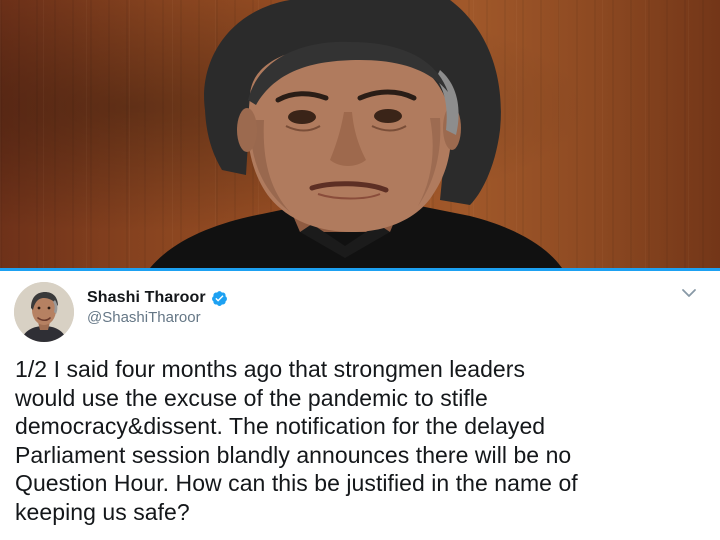 This screenshot has height=540, width=720. I want to click on tweet-options-button, so click(689, 293).